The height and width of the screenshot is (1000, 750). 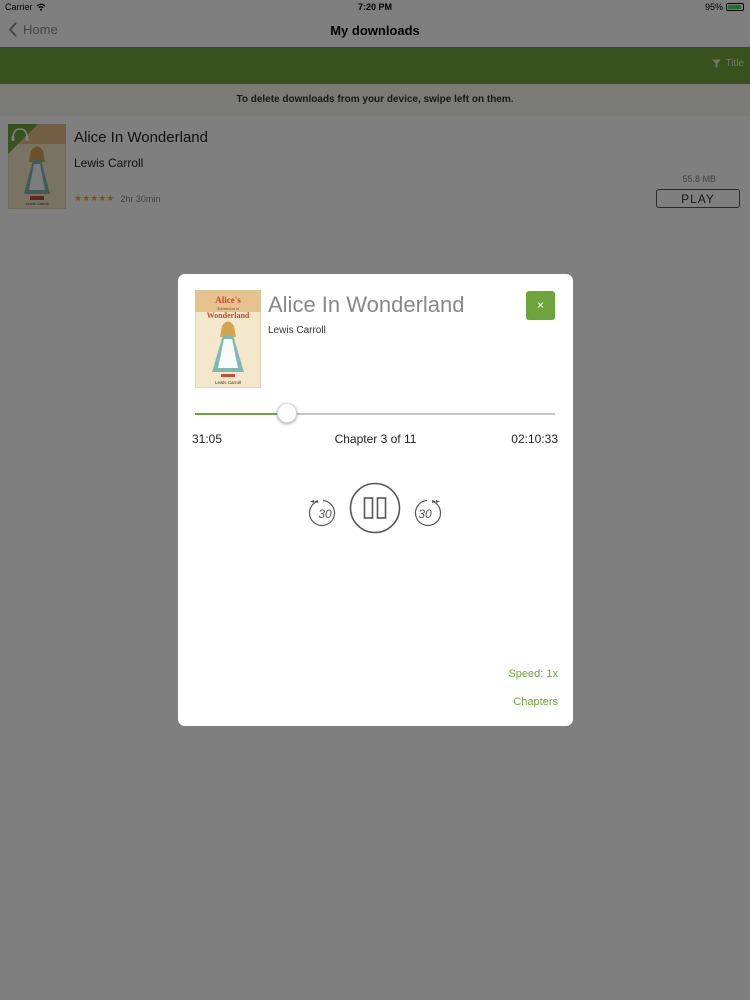 What do you see at coordinates (228, 315) in the screenshot?
I see `svg-text: Wonderland` at bounding box center [228, 315].